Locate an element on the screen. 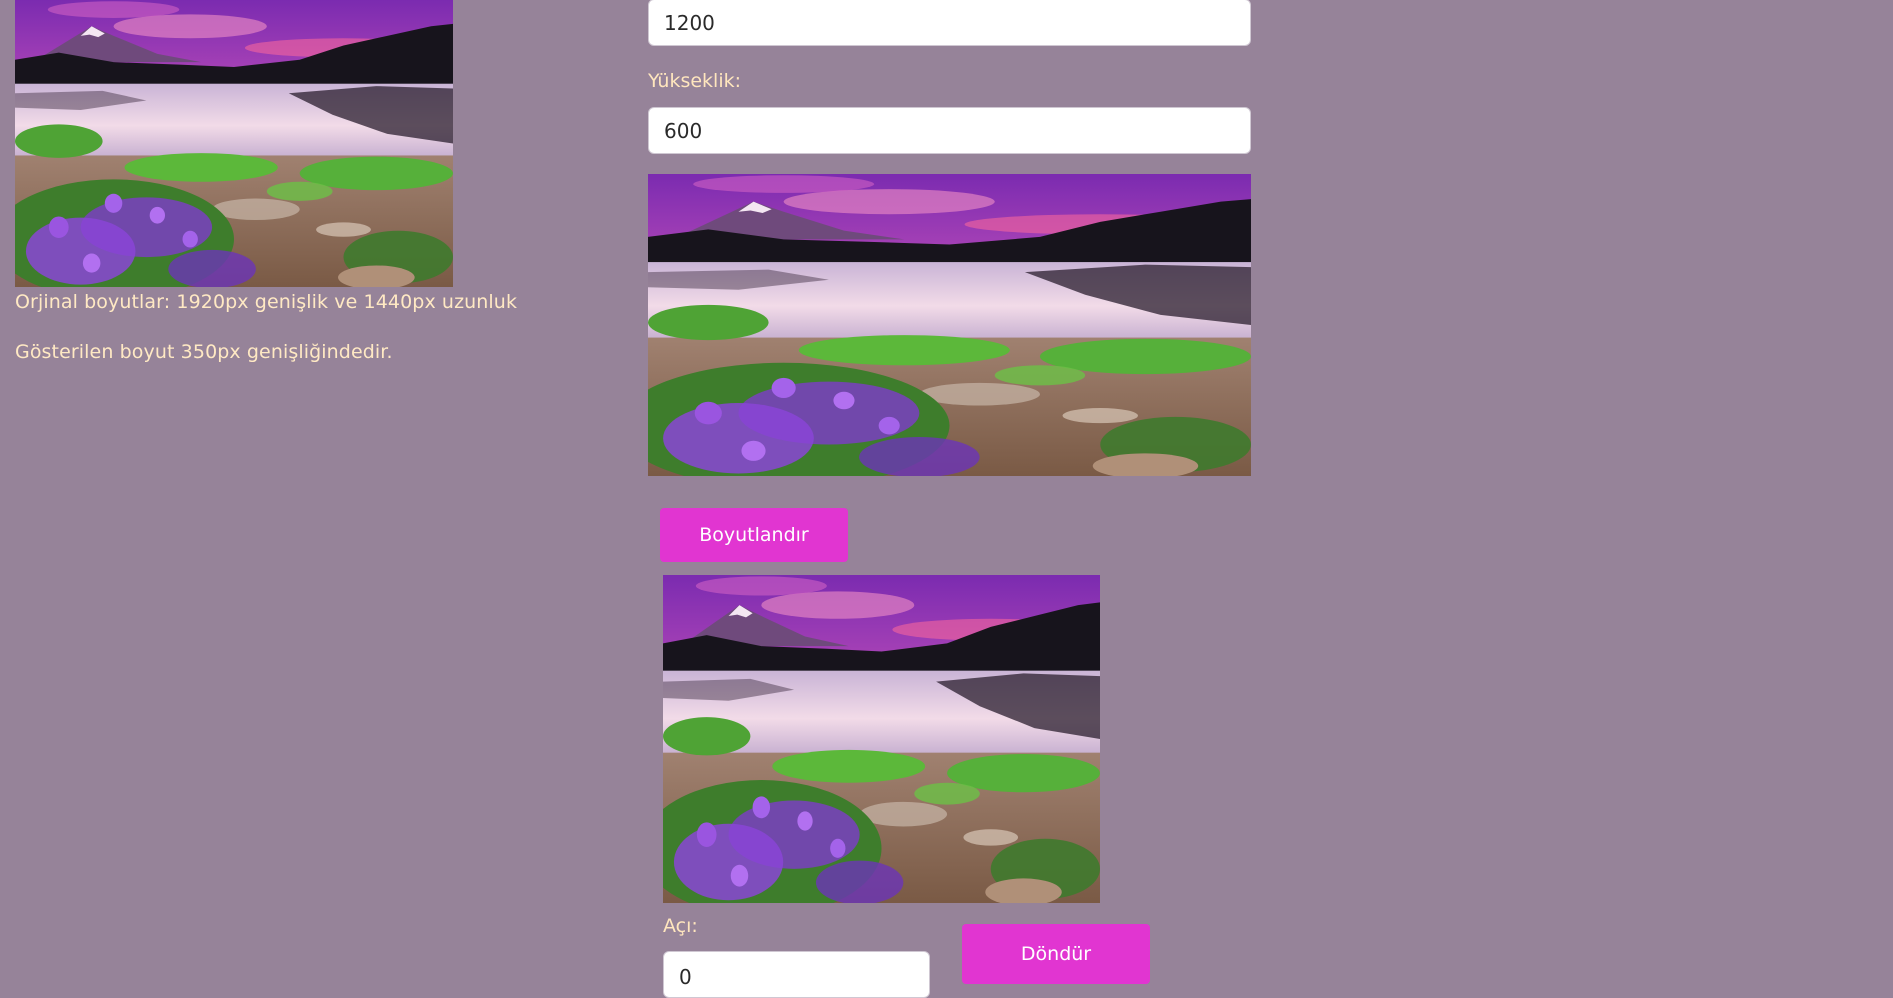 Image resolution: width=1893 pixels, height=998 pixels. resize-button: Boyutlandır is located at coordinates (754, 535).